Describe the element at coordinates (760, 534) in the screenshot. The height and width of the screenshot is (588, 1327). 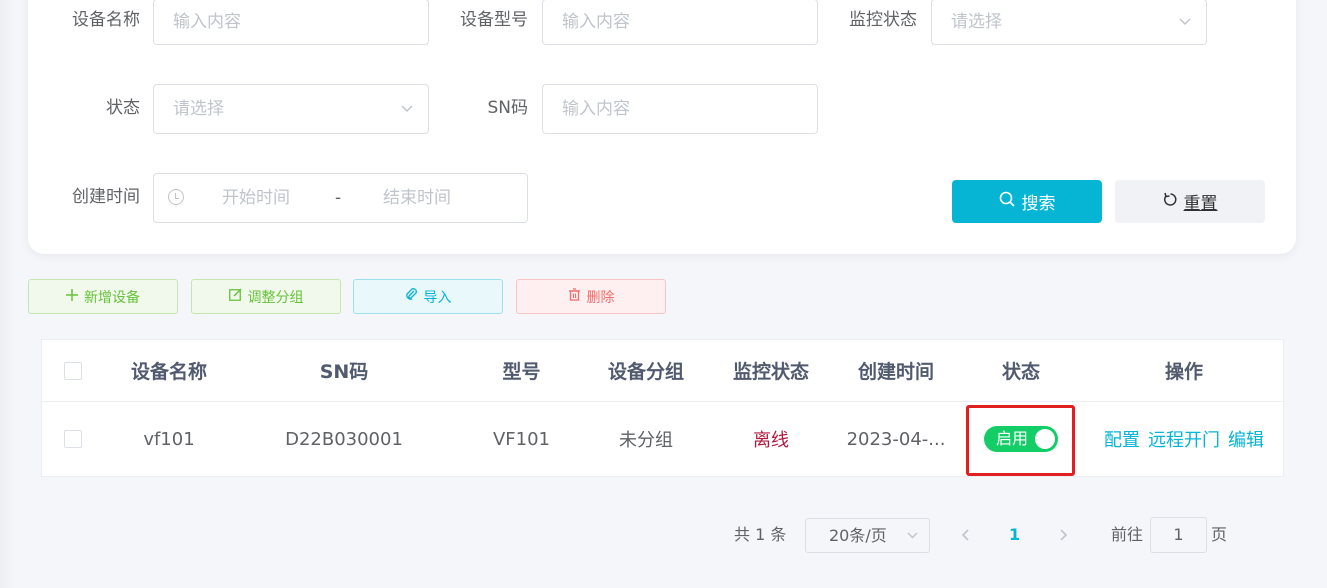
I see `pagination-total: 共 1 条` at that location.